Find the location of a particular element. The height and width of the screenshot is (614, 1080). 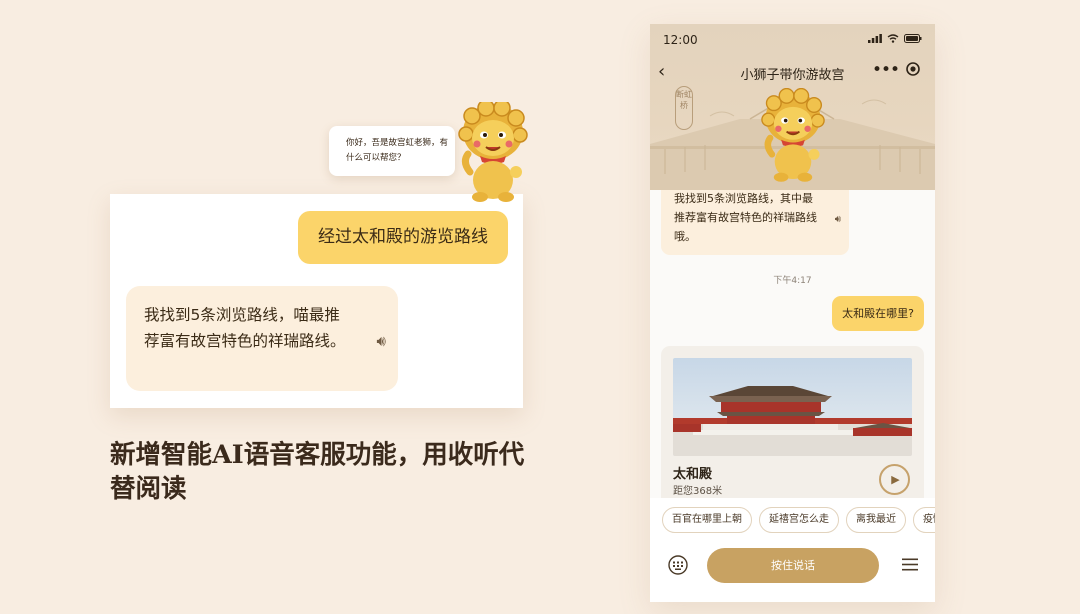

status-bar: 12:00 is located at coordinates (792, 40).